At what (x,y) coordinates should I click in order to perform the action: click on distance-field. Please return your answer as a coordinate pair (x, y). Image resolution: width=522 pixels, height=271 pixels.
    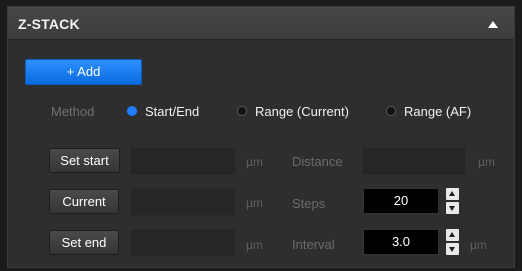
    Looking at the image, I should click on (414, 161).